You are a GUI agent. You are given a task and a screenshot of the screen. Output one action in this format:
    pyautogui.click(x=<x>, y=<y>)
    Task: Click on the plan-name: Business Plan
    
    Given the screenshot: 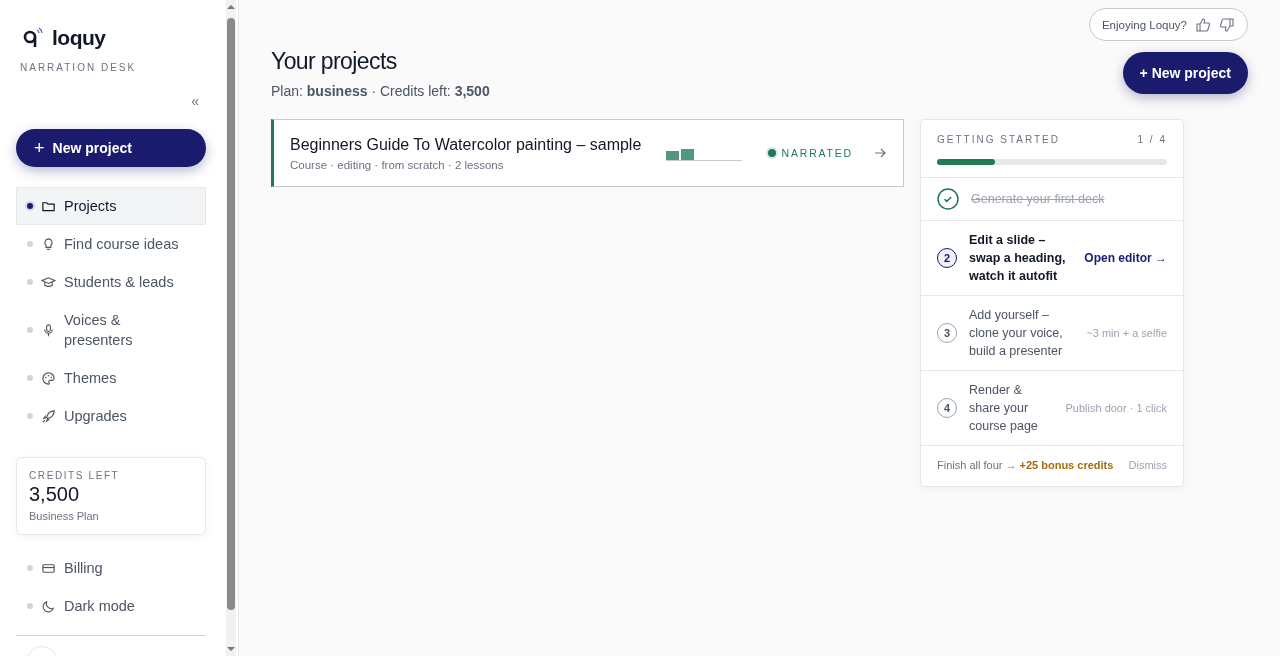 What is the action you would take?
    pyautogui.click(x=64, y=516)
    